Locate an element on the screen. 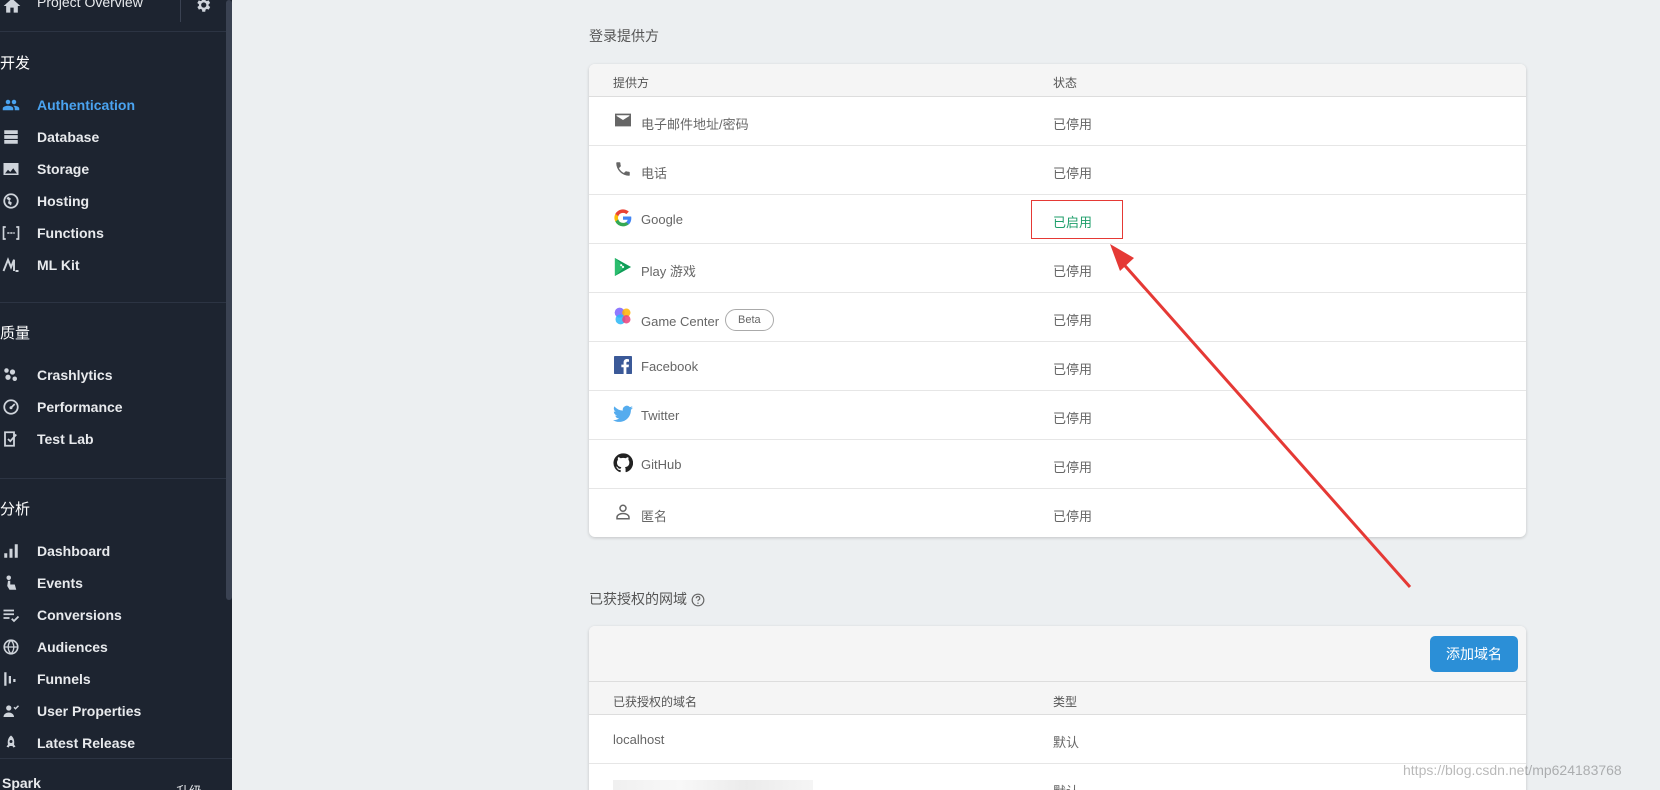 Image resolution: width=1660 pixels, height=790 pixels. test-lab-icon is located at coordinates (11, 439).